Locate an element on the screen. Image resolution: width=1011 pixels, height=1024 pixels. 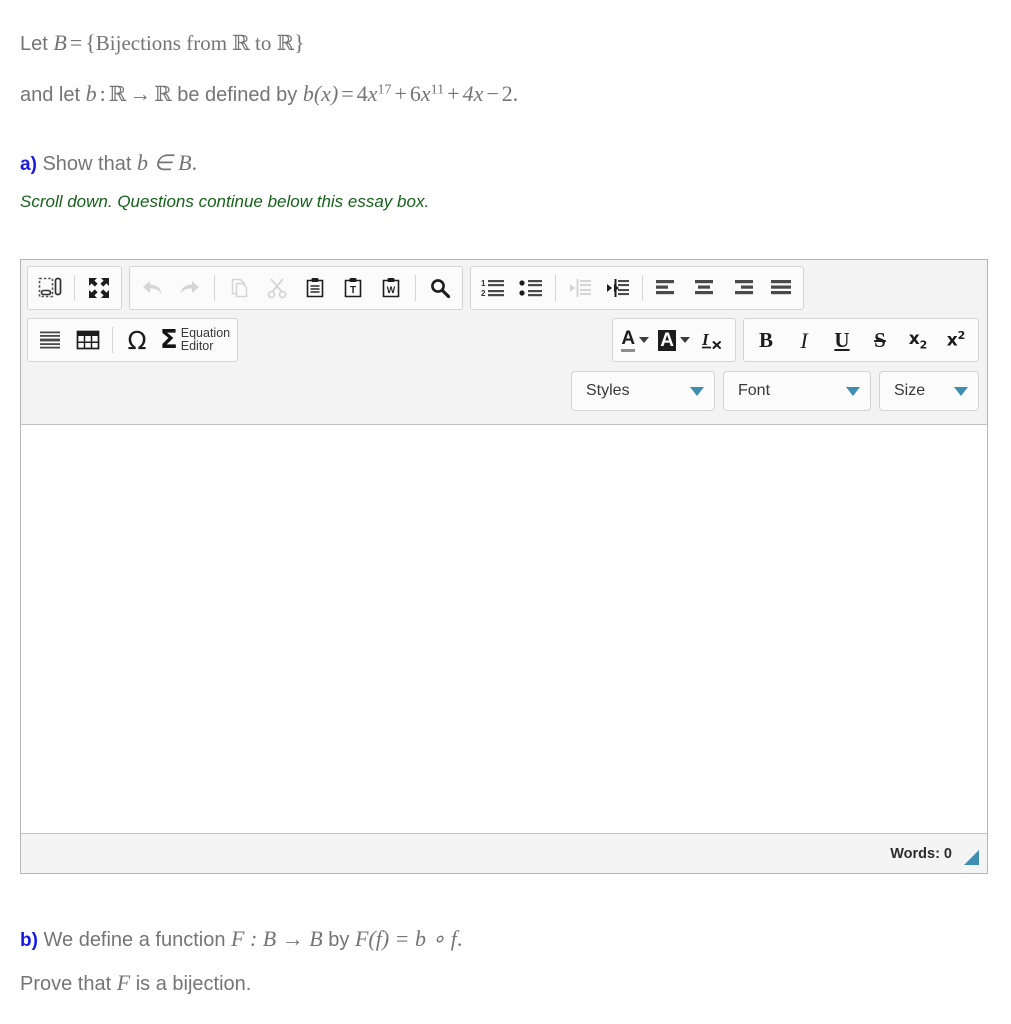
size-select-value: Size is located at coordinates (910, 390).